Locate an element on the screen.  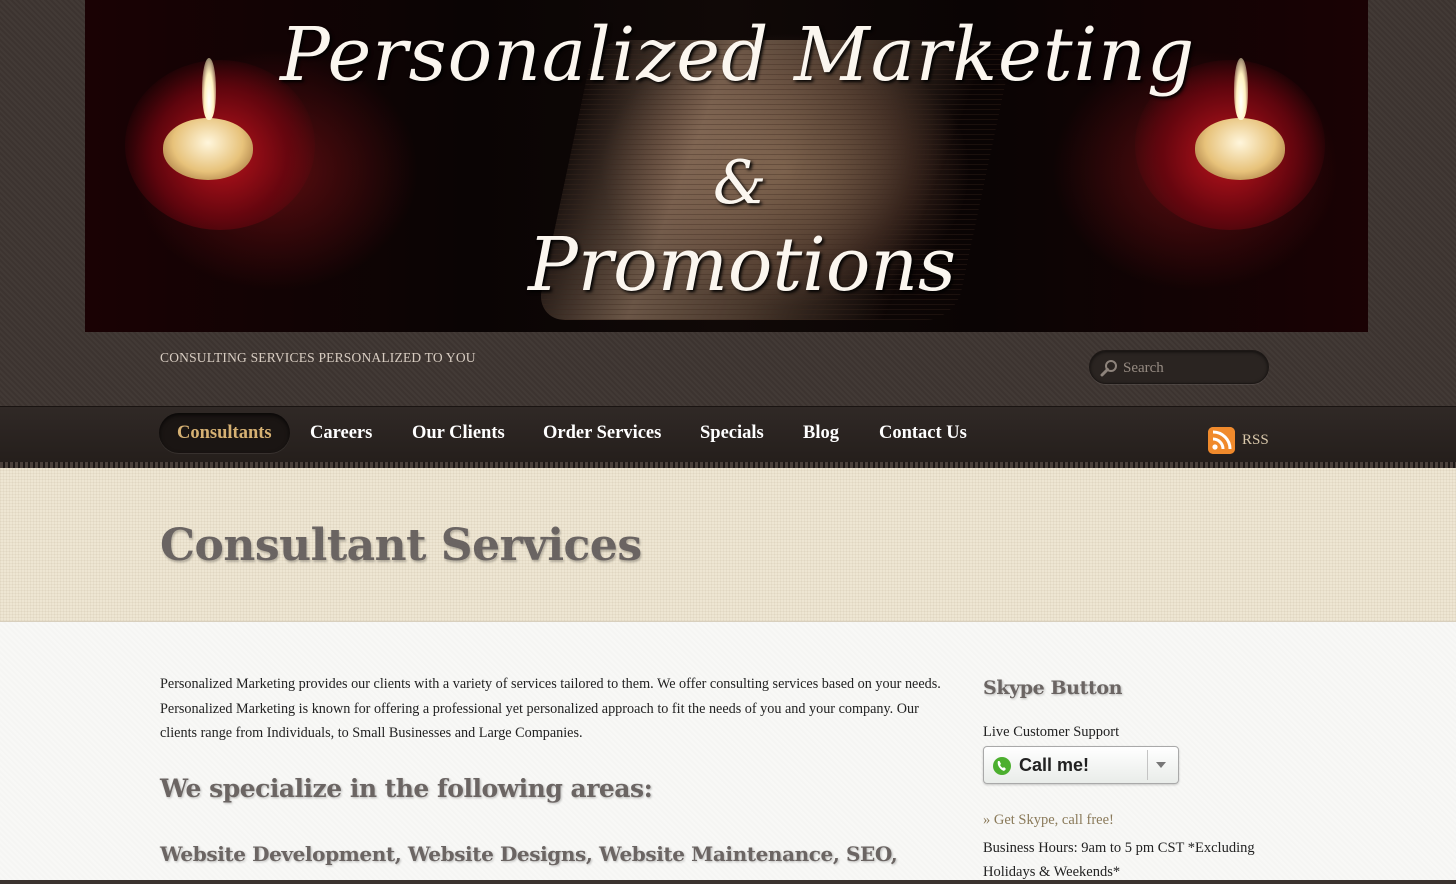
flame-right is located at coordinates (1241, 89).